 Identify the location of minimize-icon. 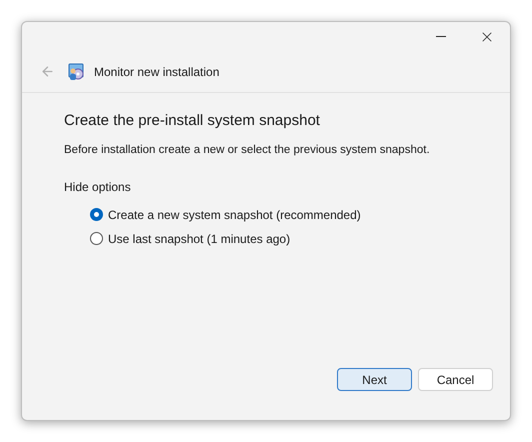
(441, 36).